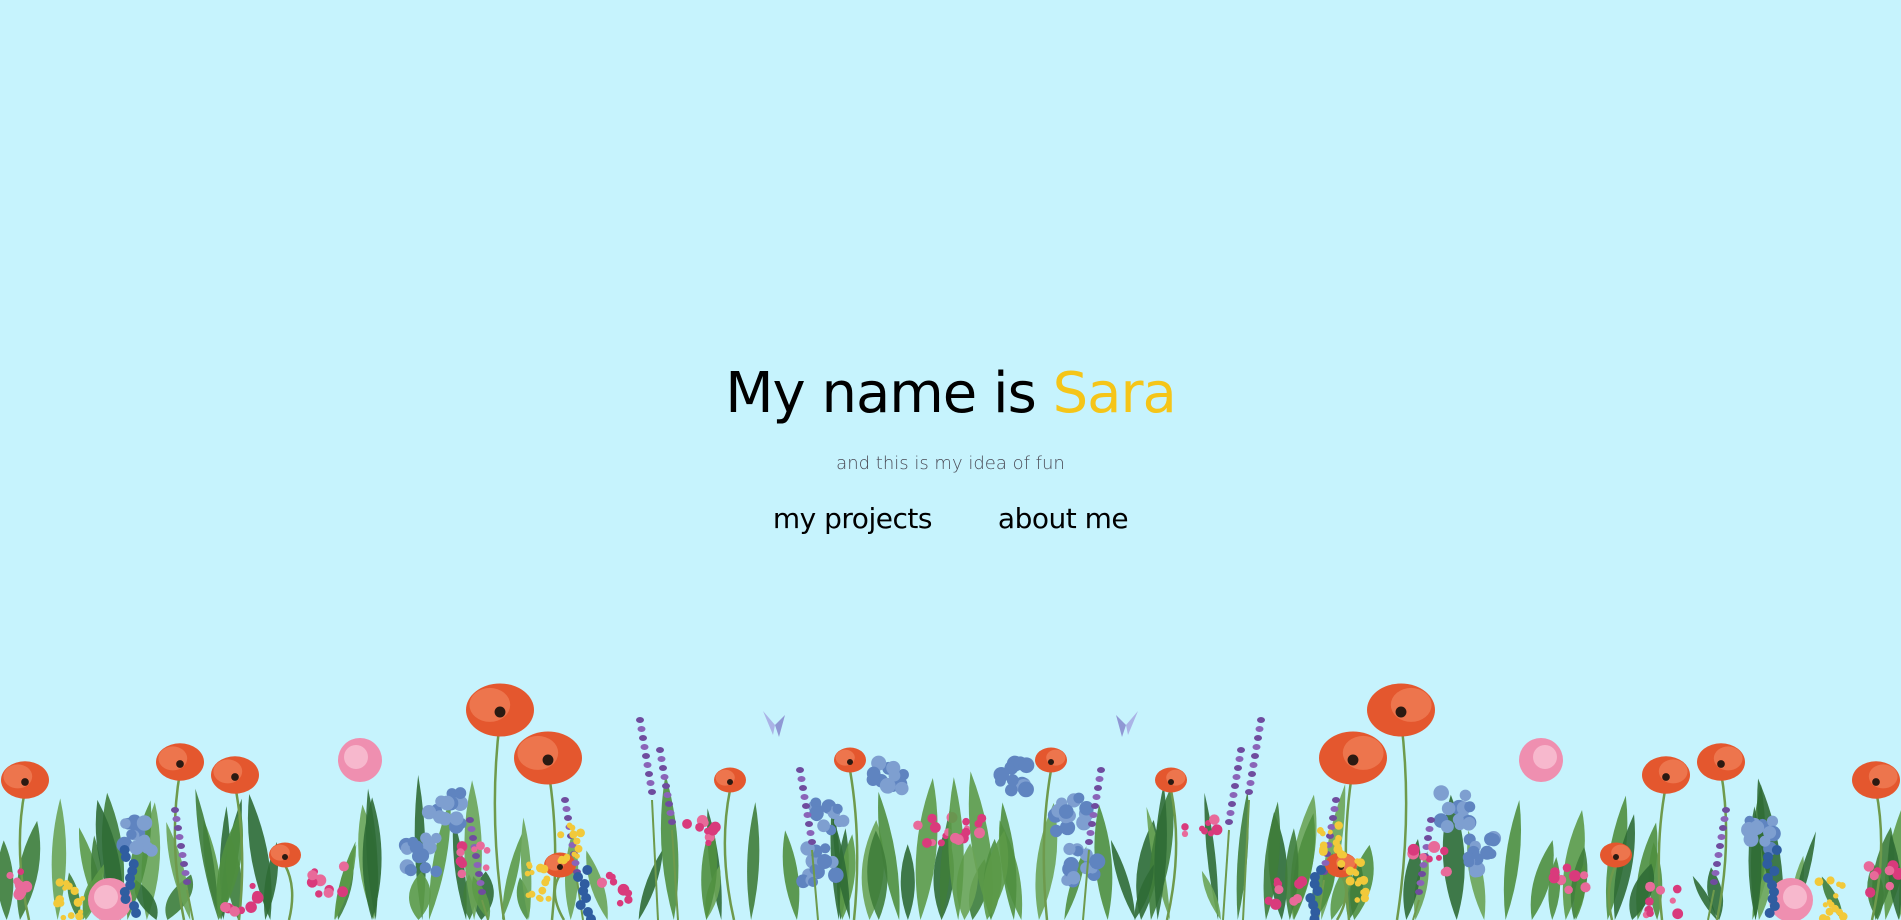 The width and height of the screenshot is (1901, 920). What do you see at coordinates (853, 518) in the screenshot?
I see `my-projects-link: my projects` at bounding box center [853, 518].